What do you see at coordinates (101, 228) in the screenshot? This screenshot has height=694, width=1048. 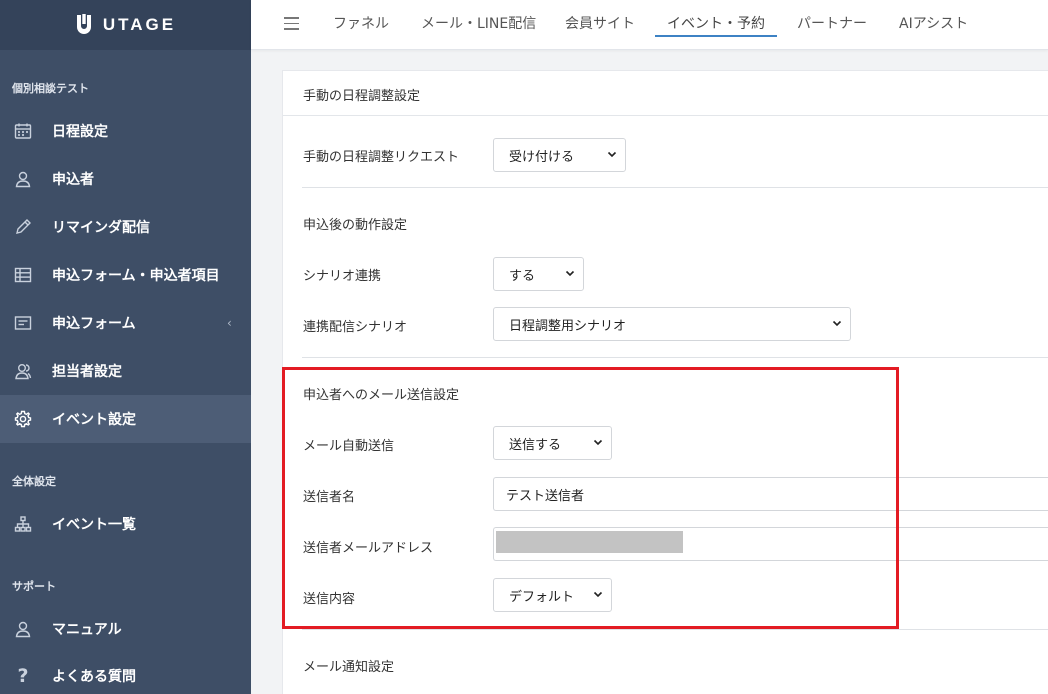 I see `sidebar-item-label: リマインダ配信` at bounding box center [101, 228].